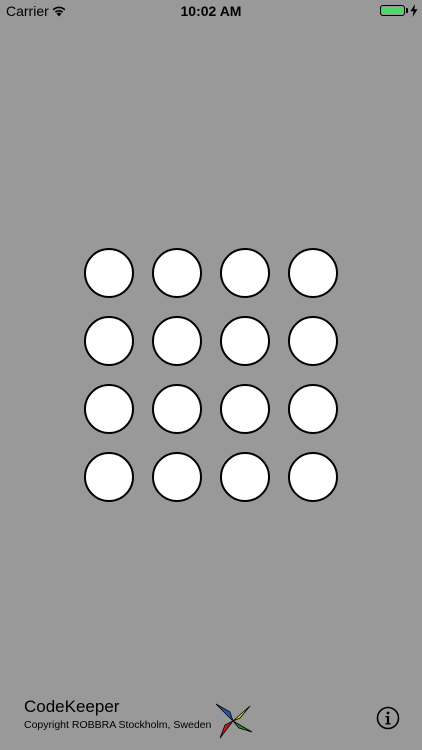 The image size is (422, 750). What do you see at coordinates (109, 273) in the screenshot?
I see `keypad-circle-r1-c1` at bounding box center [109, 273].